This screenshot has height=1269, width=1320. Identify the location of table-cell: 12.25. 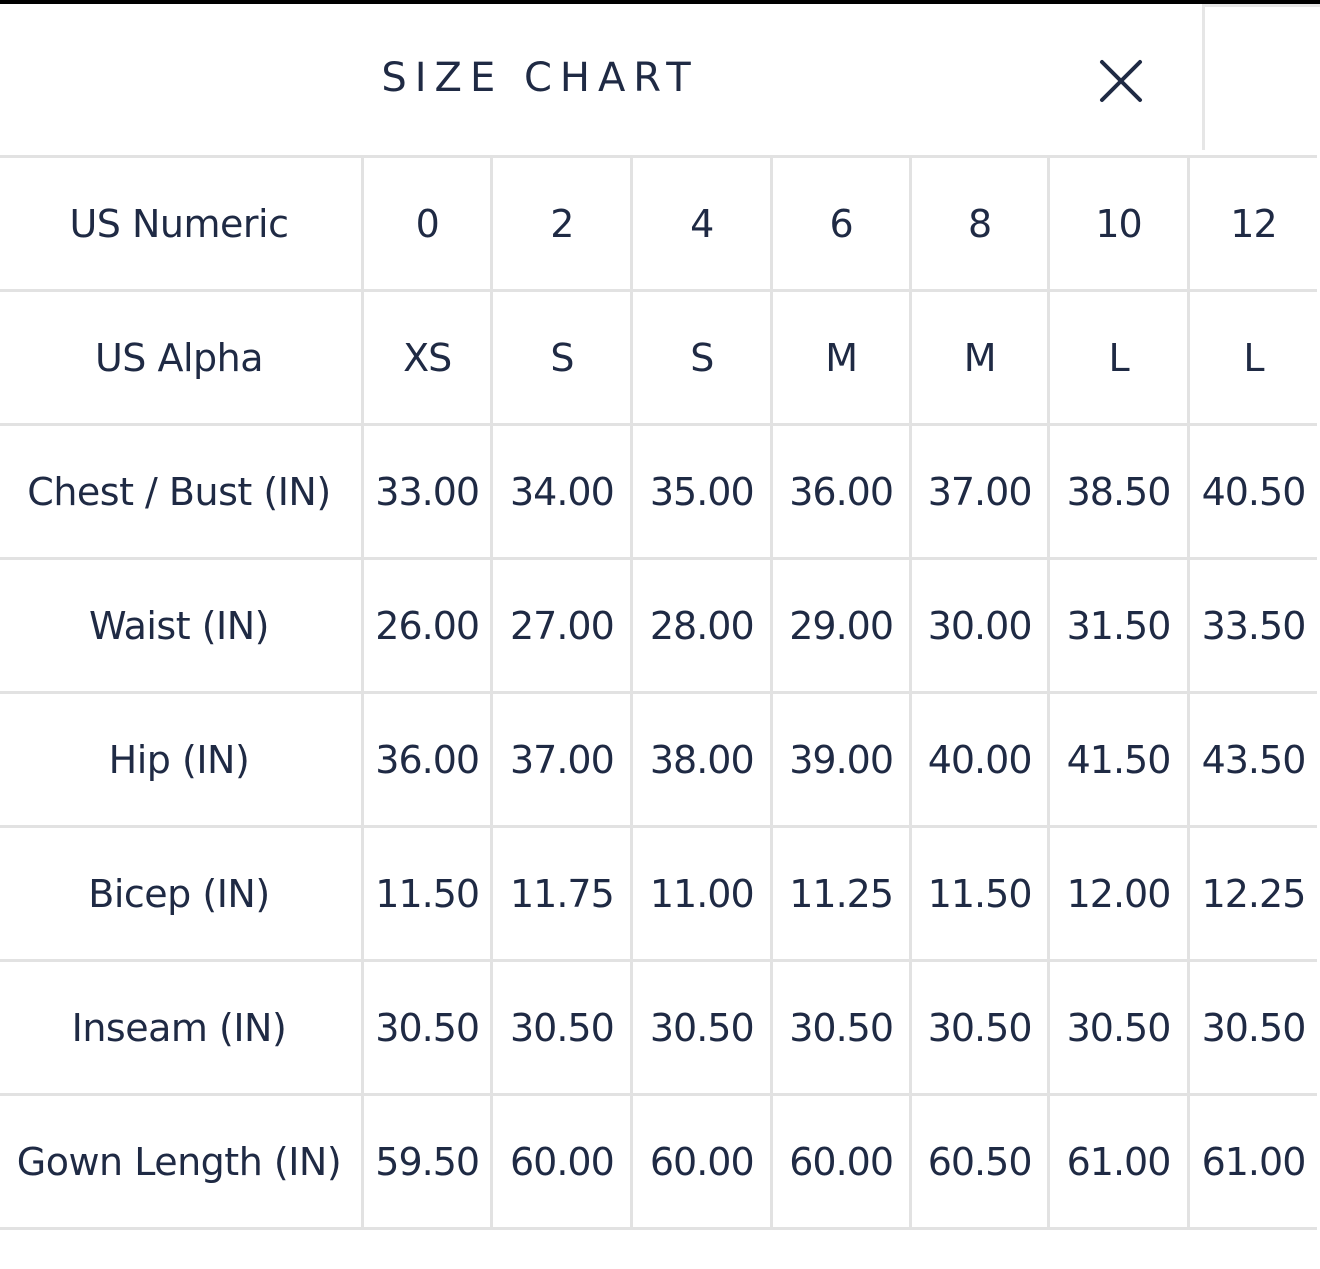
(1251, 893).